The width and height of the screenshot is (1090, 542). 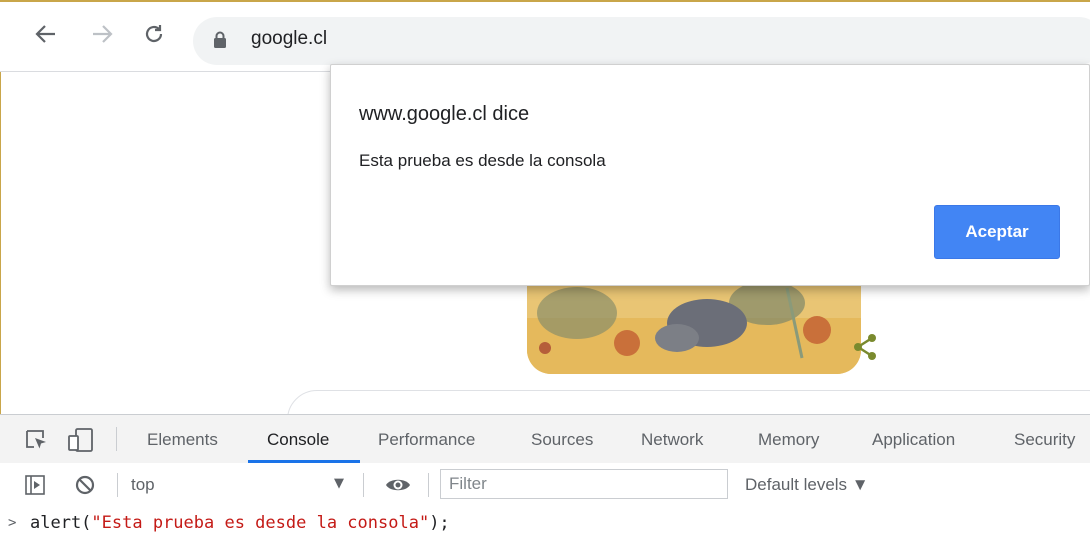 I want to click on command-string: "Esta prueba es desde la consola", so click(x=260, y=523).